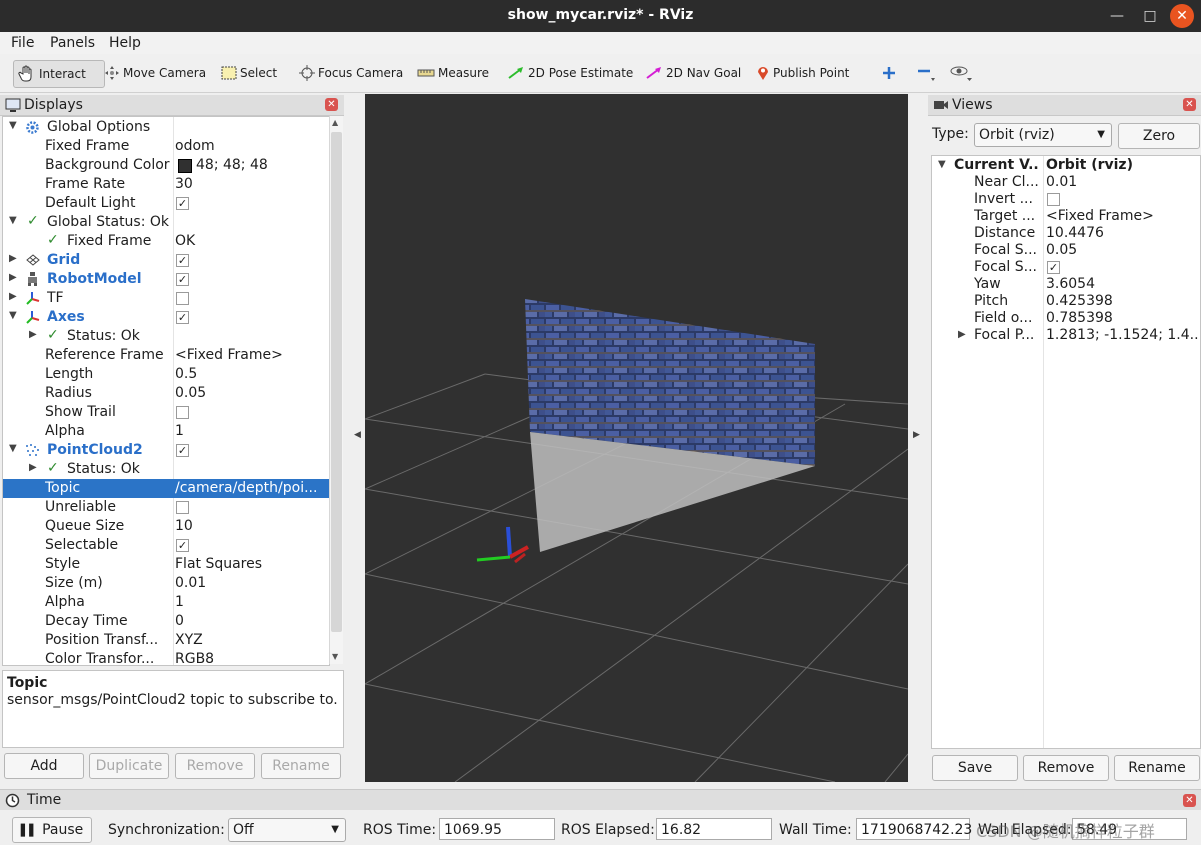 This screenshot has height=845, width=1201. Describe the element at coordinates (301, 766) in the screenshot. I see `rename-display-button: Rename` at that location.